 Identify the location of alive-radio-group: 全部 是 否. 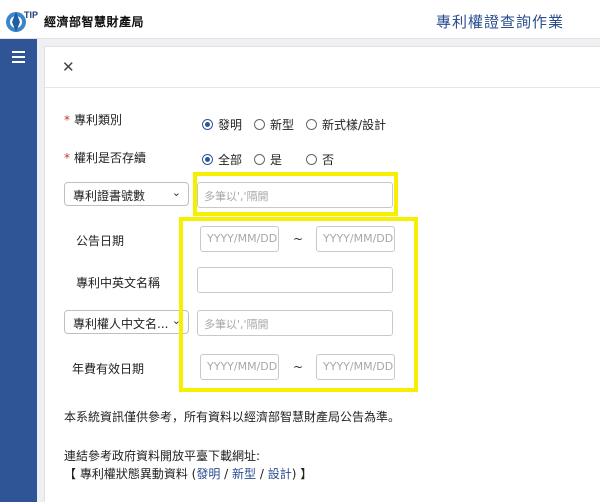
(274, 159).